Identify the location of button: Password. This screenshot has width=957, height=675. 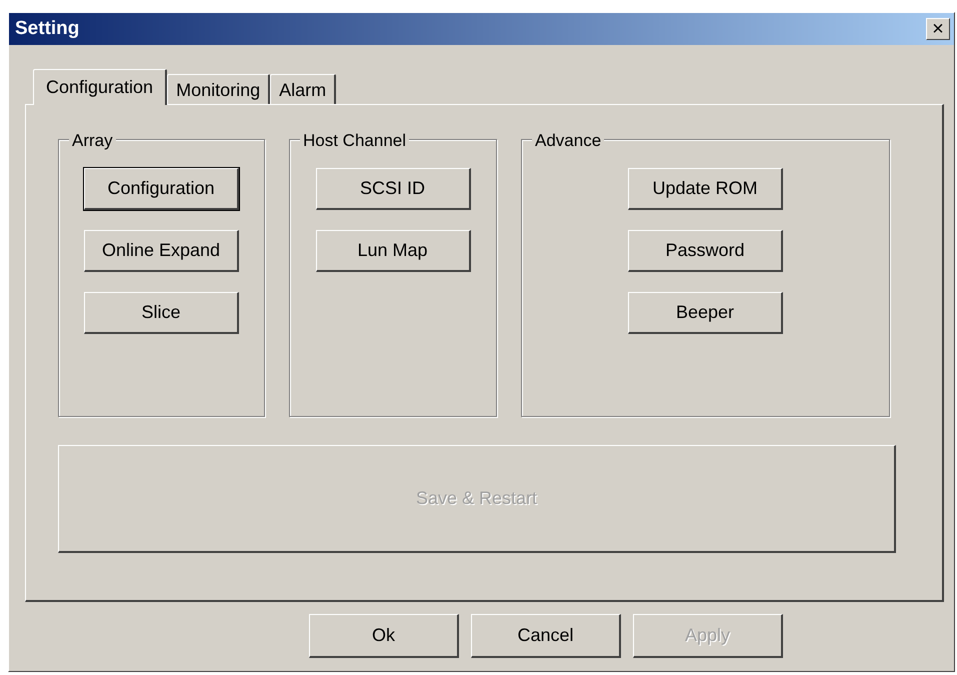
(705, 251).